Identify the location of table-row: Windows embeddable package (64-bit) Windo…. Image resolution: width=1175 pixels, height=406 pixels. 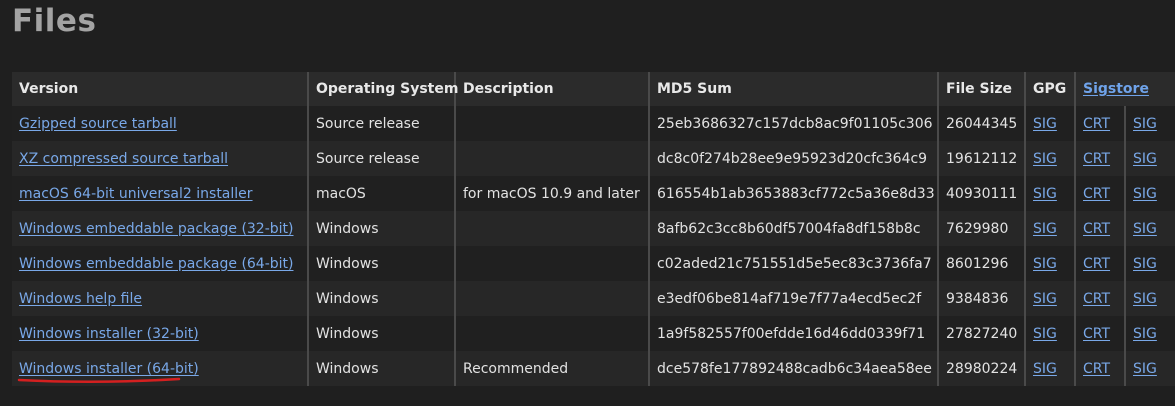
(593, 263).